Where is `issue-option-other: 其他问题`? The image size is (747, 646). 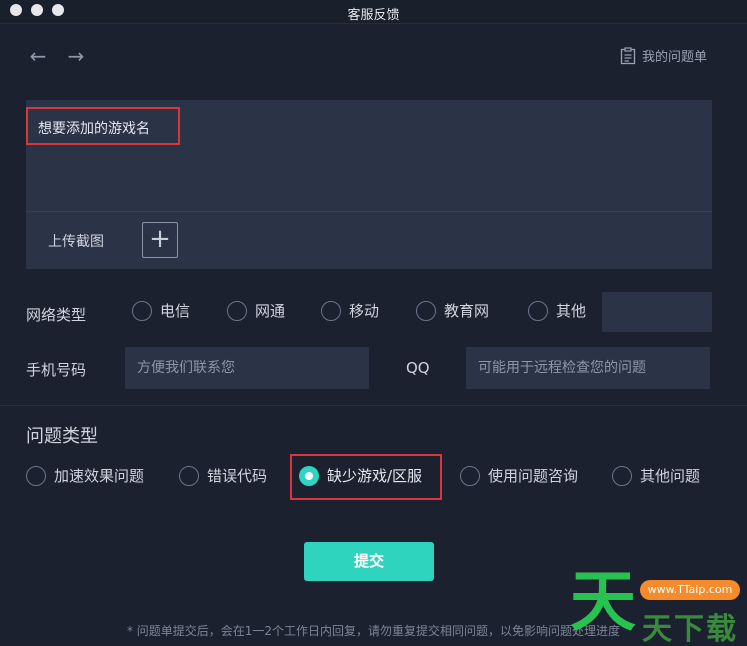
issue-option-other: 其他问题 is located at coordinates (656, 475).